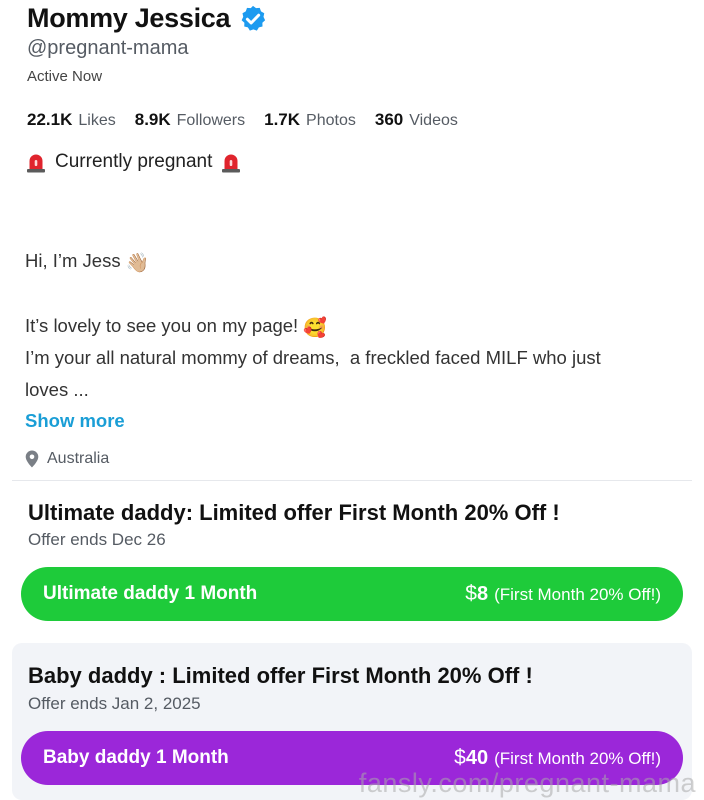  Describe the element at coordinates (50, 119) in the screenshot. I see `stat-value: 22.1K` at that location.